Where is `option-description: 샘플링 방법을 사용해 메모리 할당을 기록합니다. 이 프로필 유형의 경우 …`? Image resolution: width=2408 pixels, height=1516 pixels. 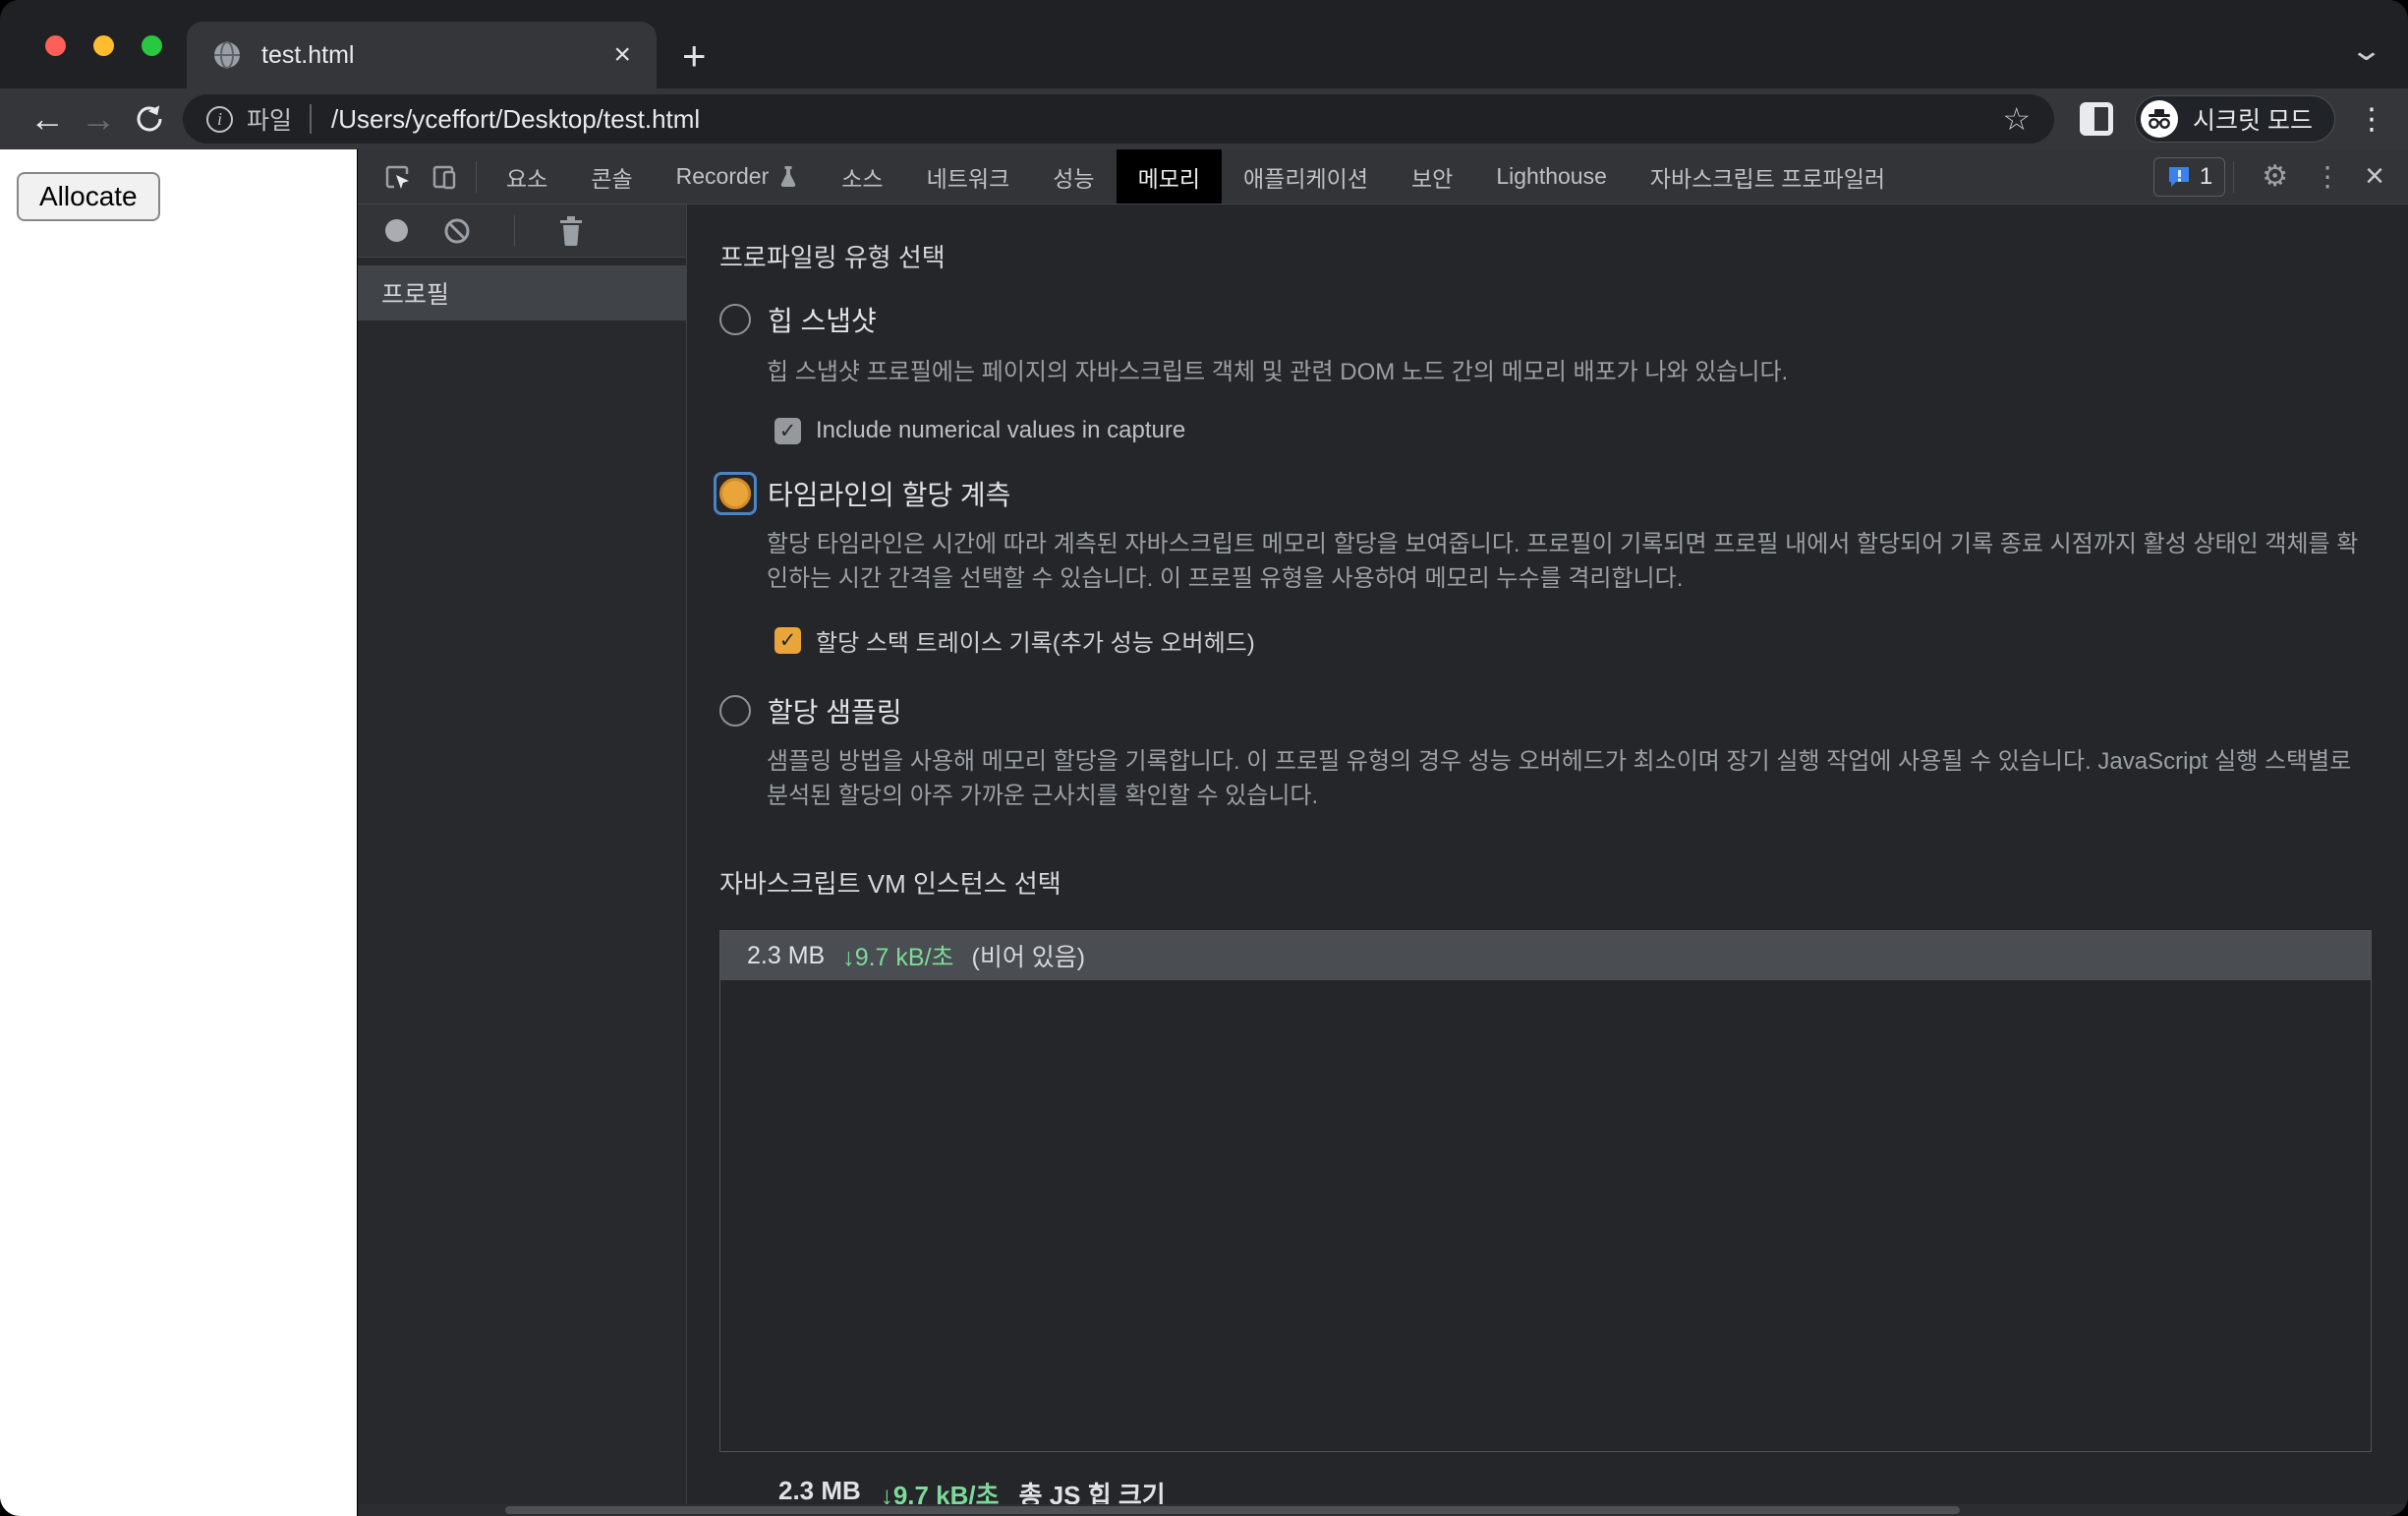 option-description: 샘플링 방법을 사용해 메모리 할당을 기록합니다. 이 프로필 유형의 경우 … is located at coordinates (1560, 778).